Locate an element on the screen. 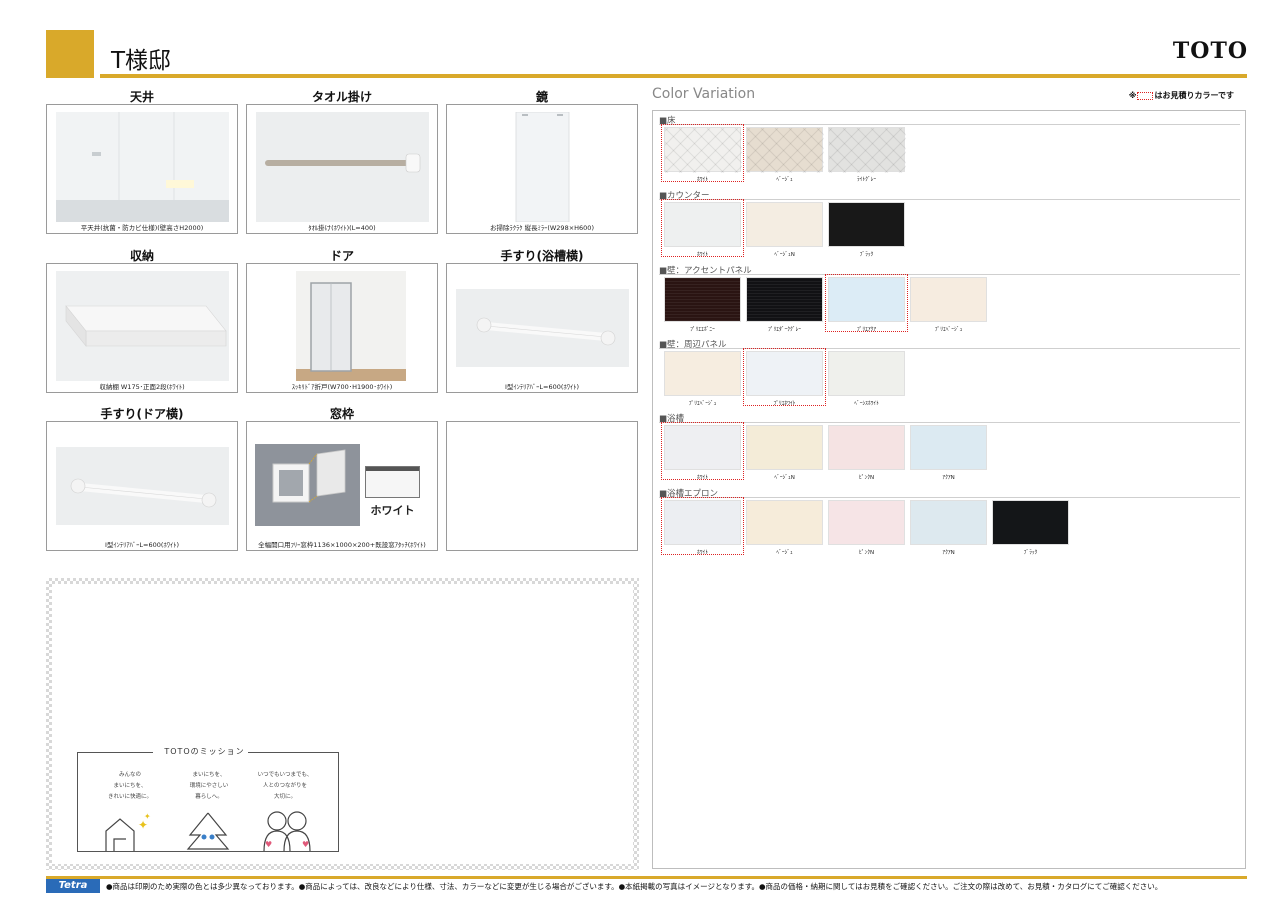 This screenshot has height=905, width=1280. product-title-ceiling: 天井 is located at coordinates (141, 97).